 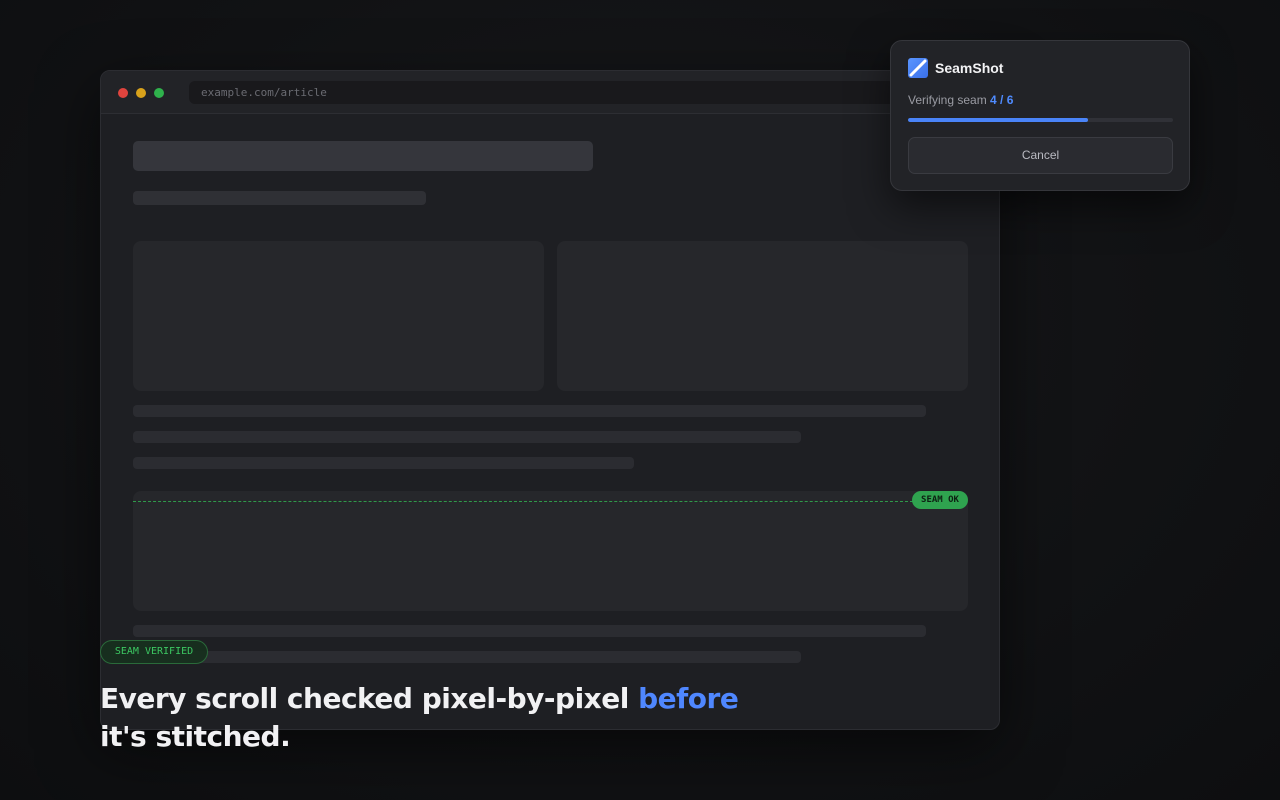 What do you see at coordinates (1040, 155) in the screenshot?
I see `cancel-button: Cancel` at bounding box center [1040, 155].